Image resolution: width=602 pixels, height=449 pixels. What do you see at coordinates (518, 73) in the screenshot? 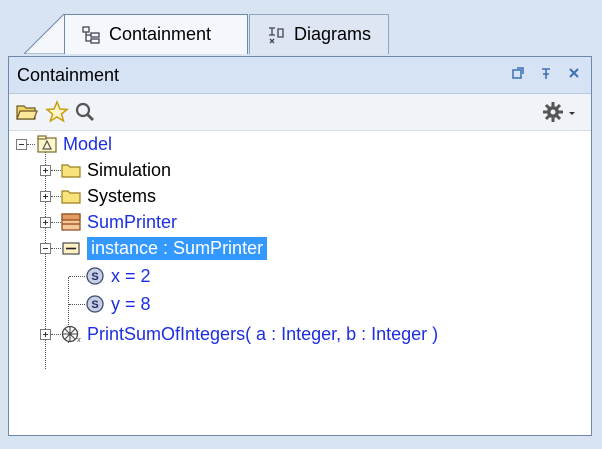
I see `restore-icon` at bounding box center [518, 73].